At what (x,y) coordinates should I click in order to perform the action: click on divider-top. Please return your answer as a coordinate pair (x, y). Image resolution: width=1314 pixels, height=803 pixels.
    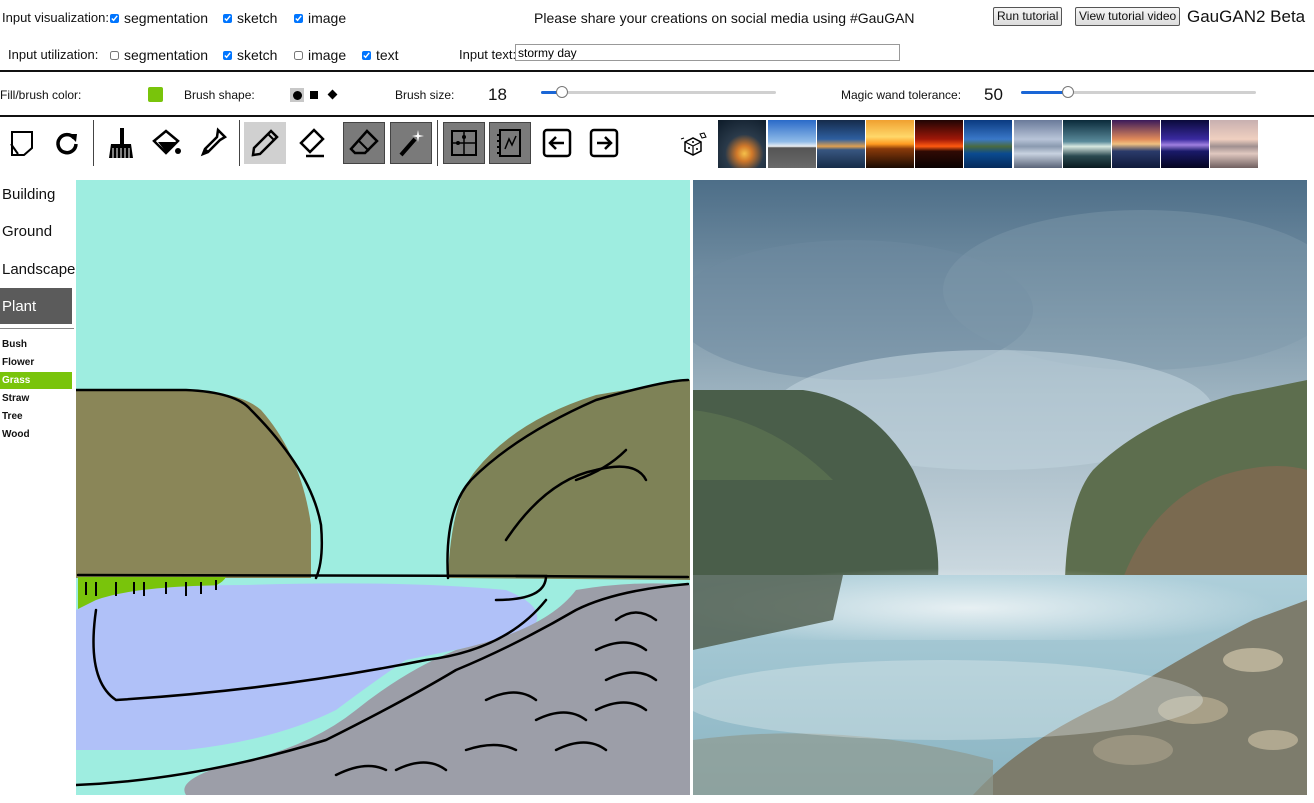
    Looking at the image, I should click on (657, 71).